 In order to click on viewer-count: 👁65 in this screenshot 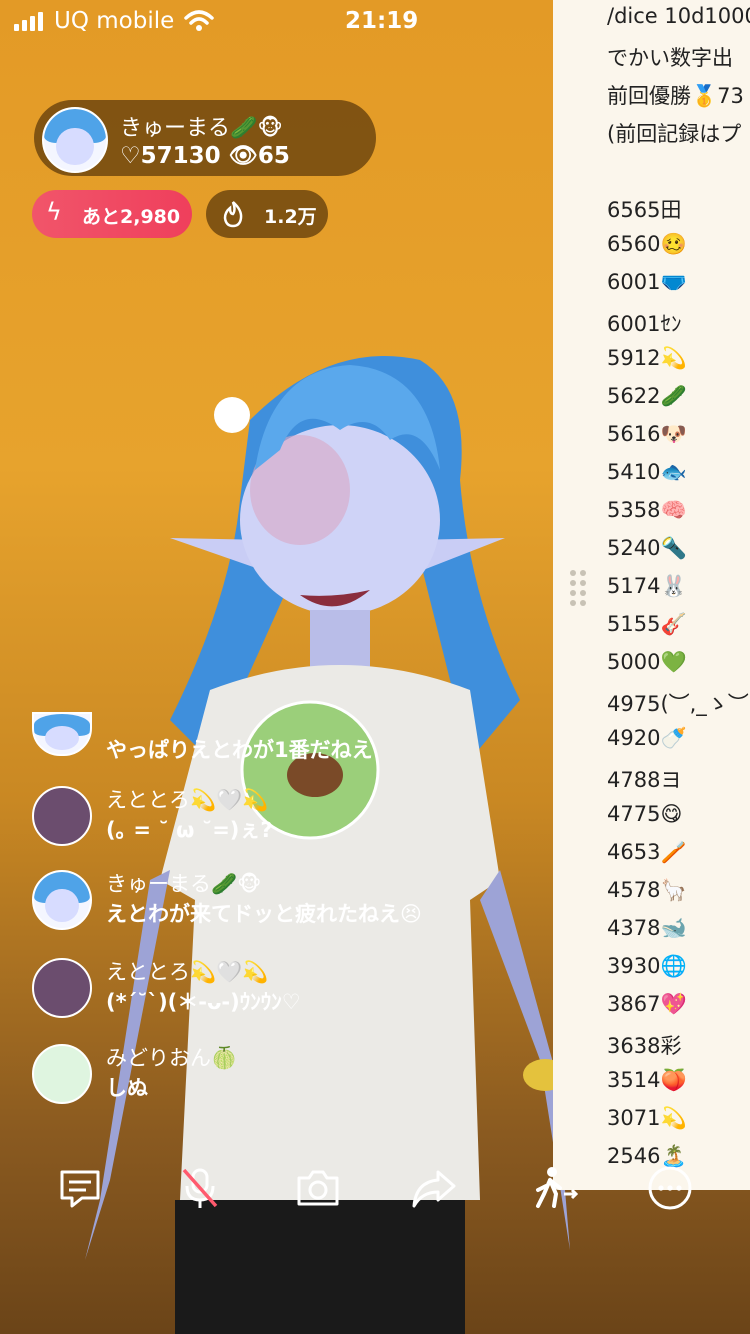, I will do `click(259, 156)`.